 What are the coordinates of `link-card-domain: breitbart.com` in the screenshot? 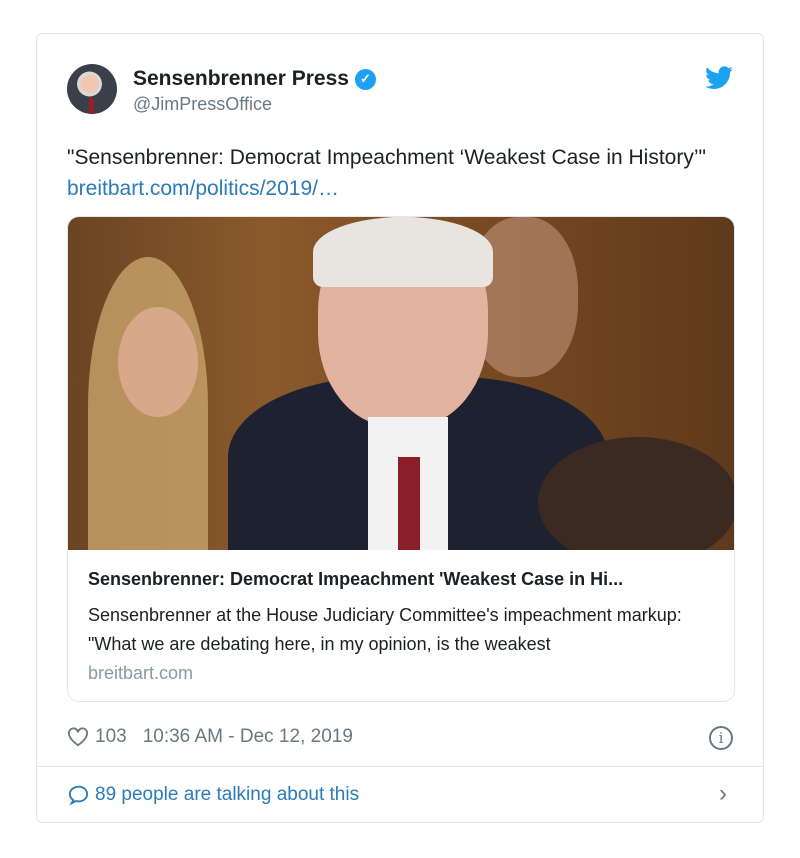 It's located at (141, 673).